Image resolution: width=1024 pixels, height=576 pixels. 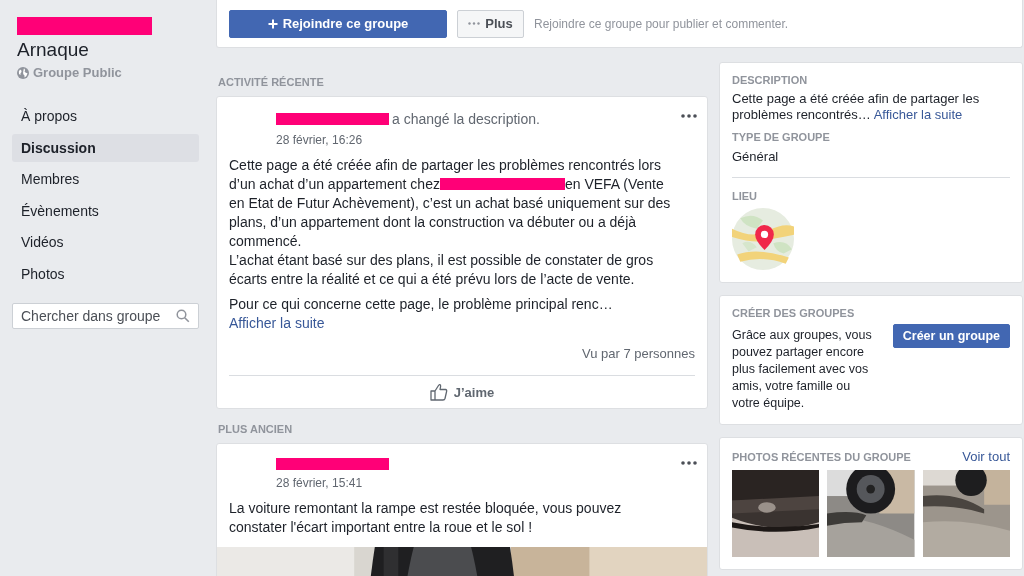 What do you see at coordinates (105, 273) in the screenshot?
I see `nav-item: Photos` at bounding box center [105, 273].